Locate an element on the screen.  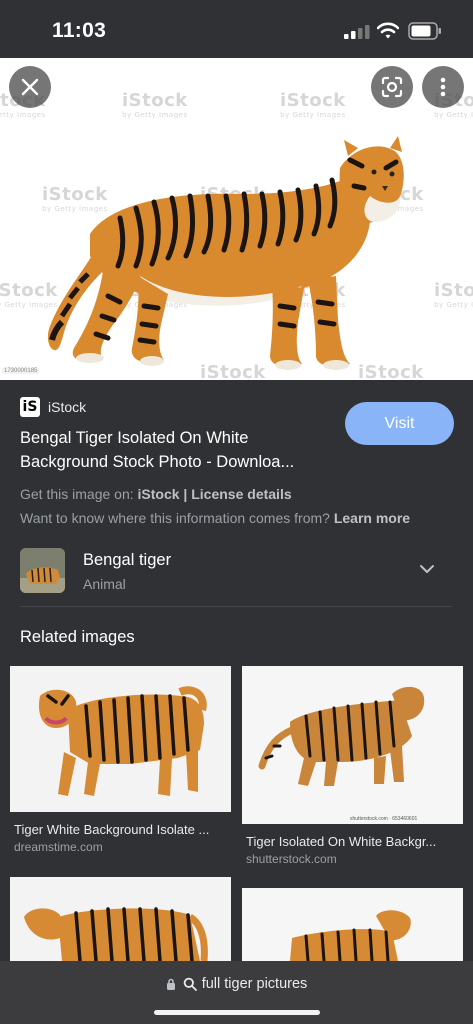
more-options-button is located at coordinates (443, 87).